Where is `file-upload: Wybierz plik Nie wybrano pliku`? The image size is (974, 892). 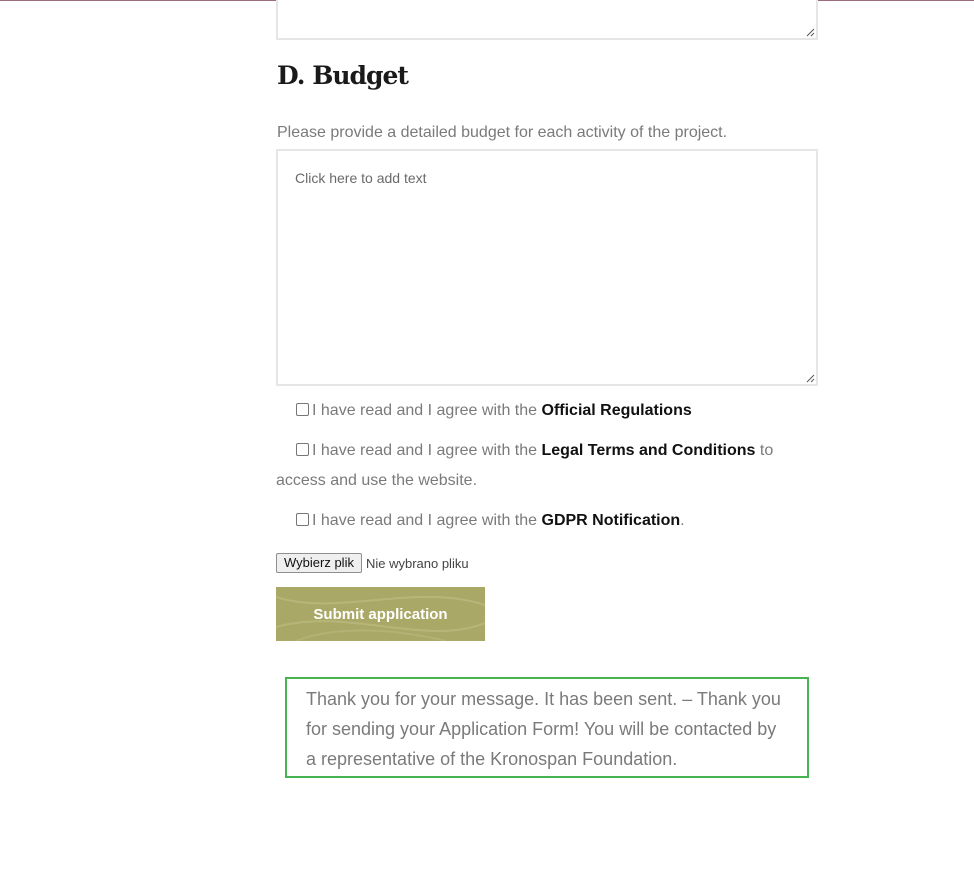 file-upload: Wybierz plik Nie wybrano pliku is located at coordinates (372, 563).